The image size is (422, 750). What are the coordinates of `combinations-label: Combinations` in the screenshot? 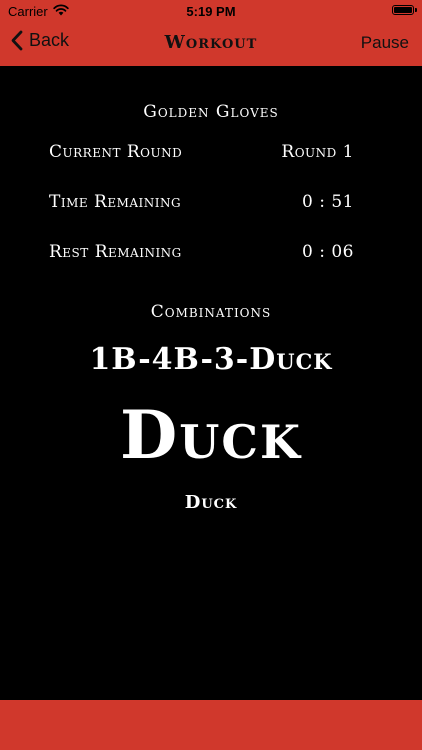 It's located at (211, 312).